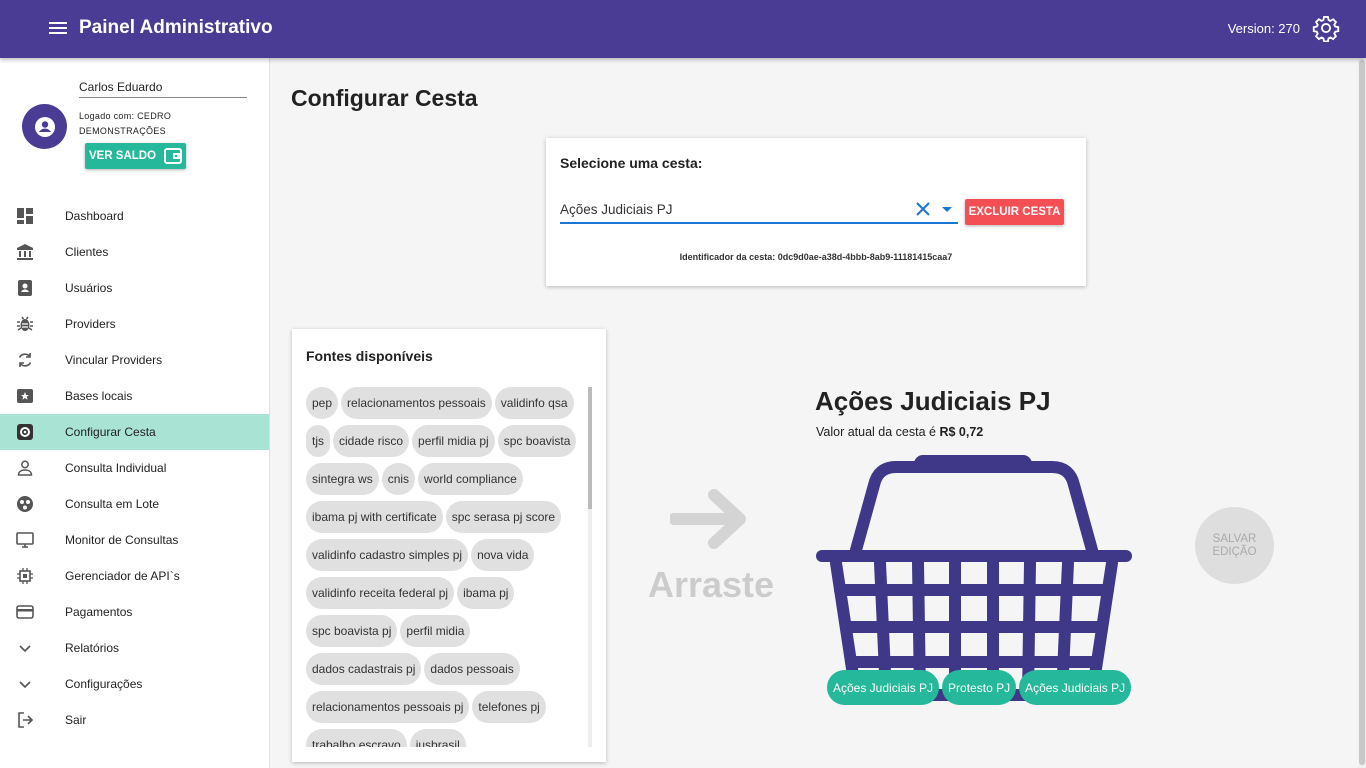  Describe the element at coordinates (322, 403) in the screenshot. I see `source-chip: pep` at that location.